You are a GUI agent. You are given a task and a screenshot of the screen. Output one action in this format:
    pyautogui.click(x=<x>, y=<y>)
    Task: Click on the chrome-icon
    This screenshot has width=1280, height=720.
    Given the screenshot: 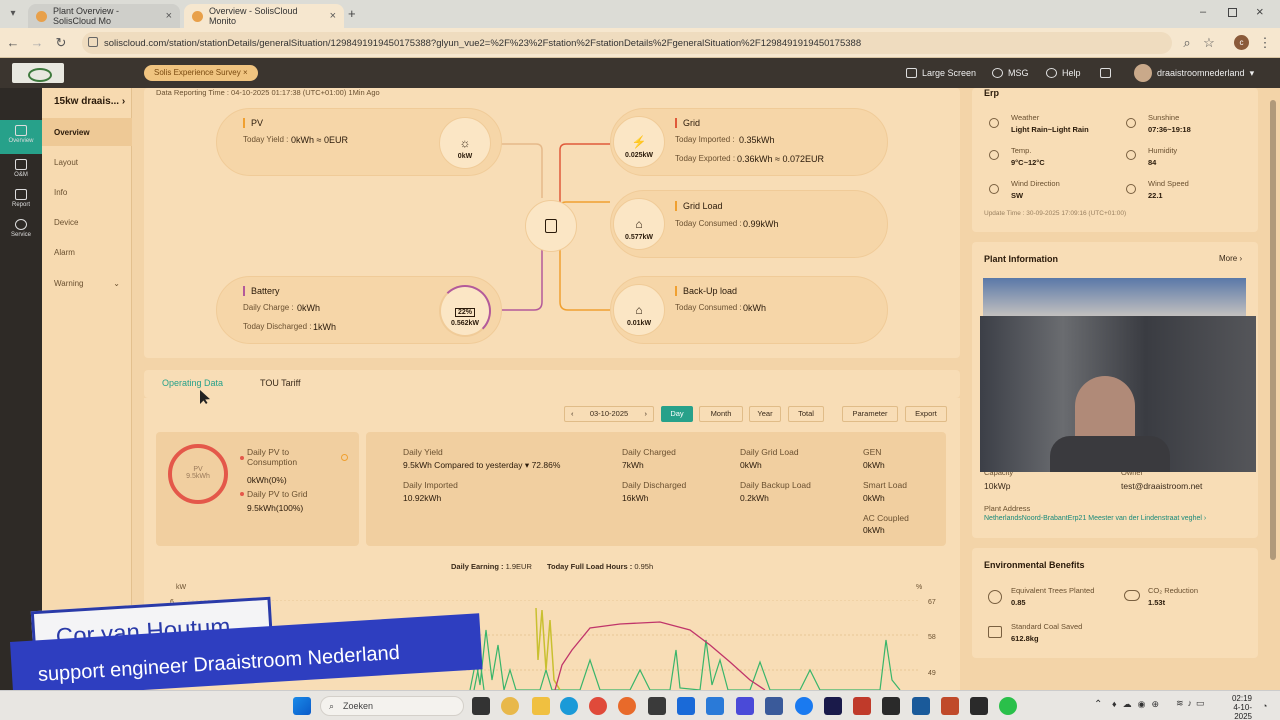 What is the action you would take?
    pyautogui.click(x=598, y=706)
    